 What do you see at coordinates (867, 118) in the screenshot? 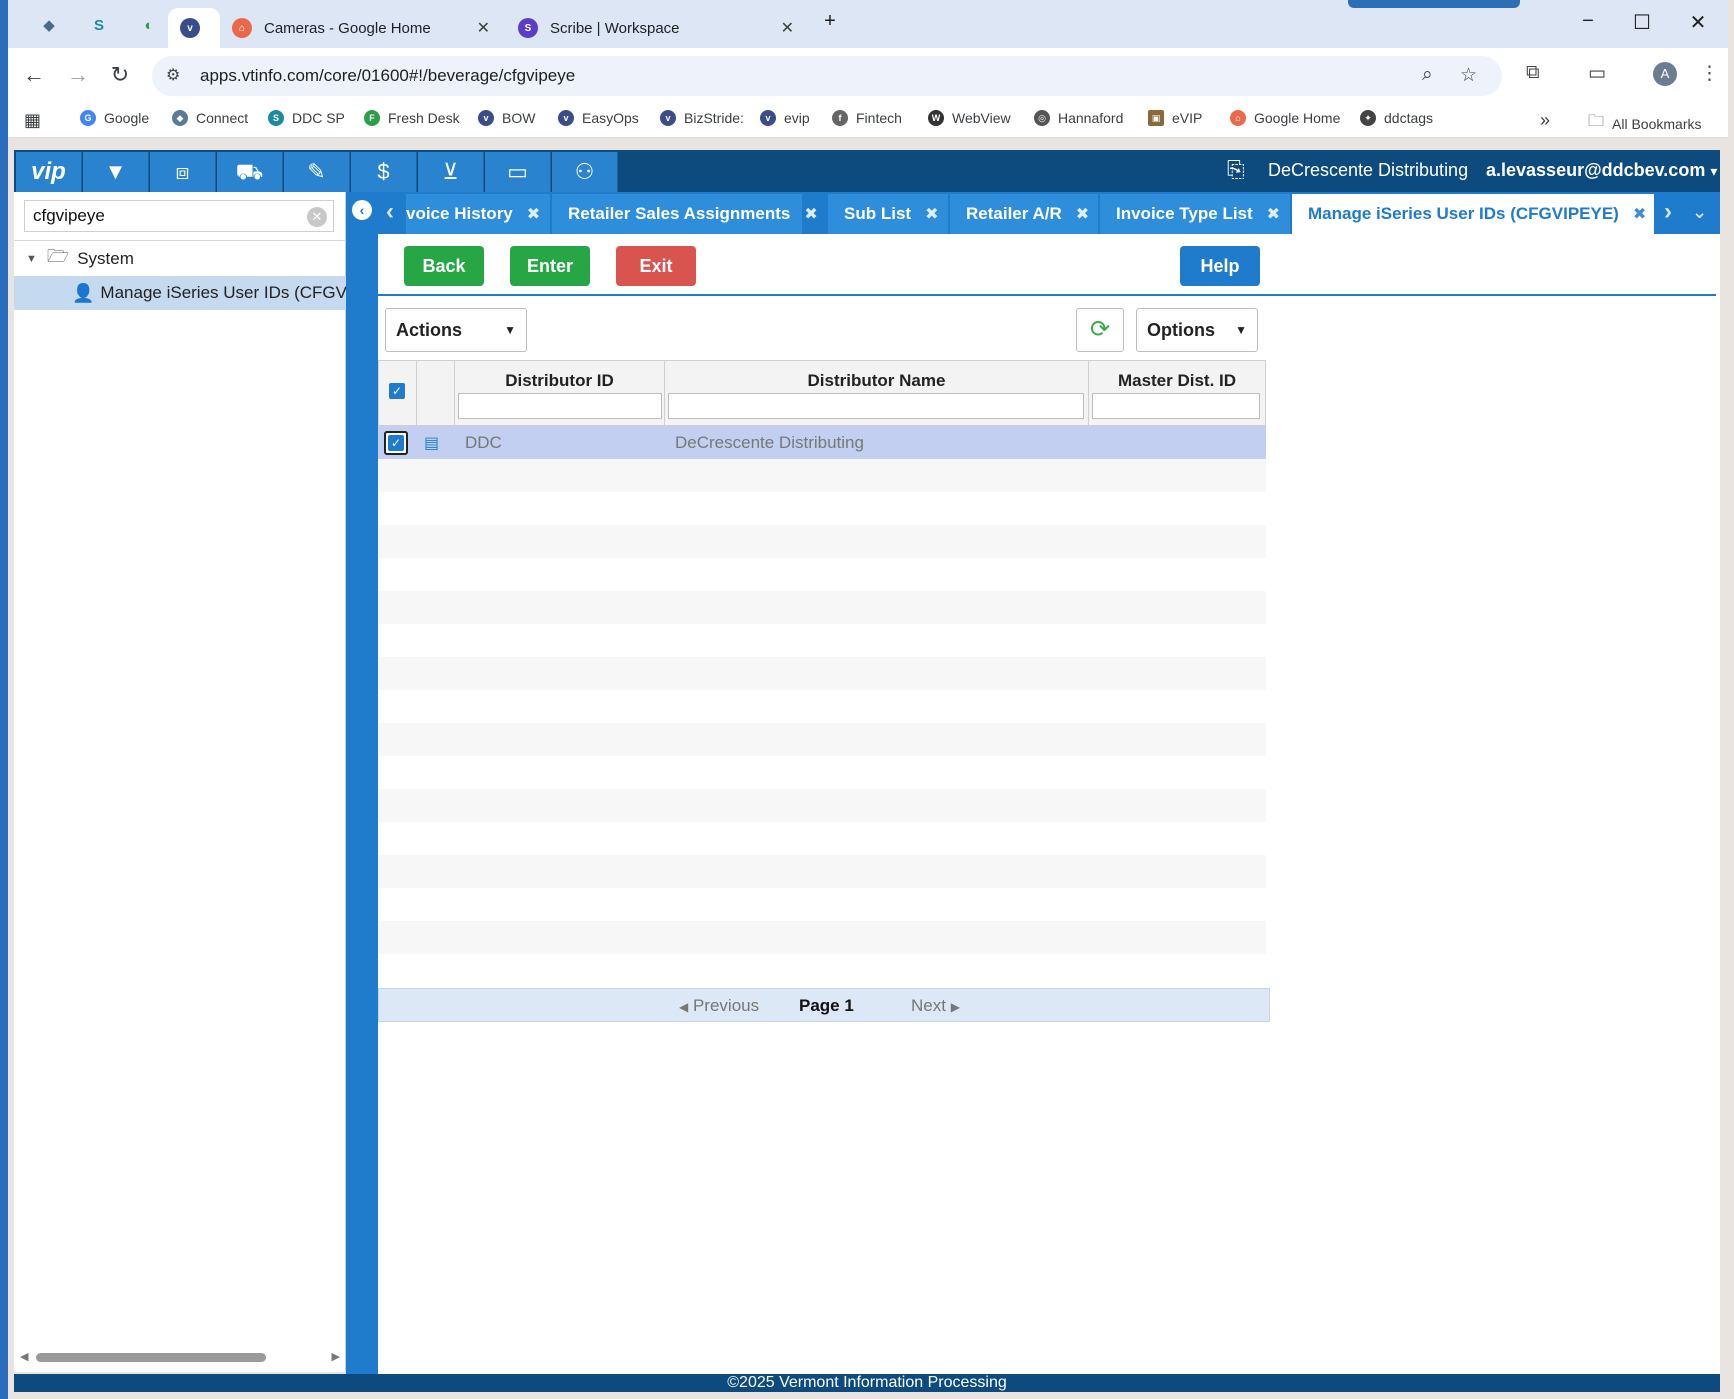
I see `bookmark-fintech: f Fintech` at bounding box center [867, 118].